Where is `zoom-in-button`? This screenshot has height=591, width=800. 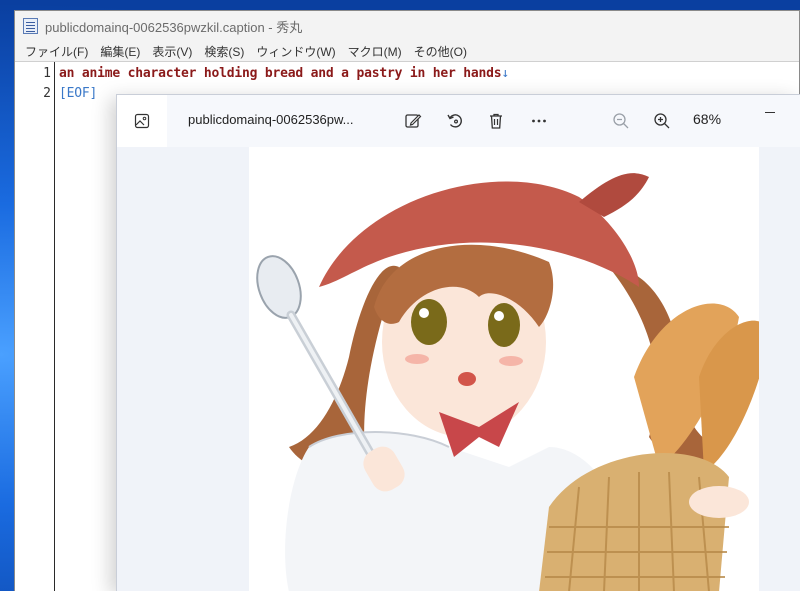
zoom-in-button is located at coordinates (662, 121).